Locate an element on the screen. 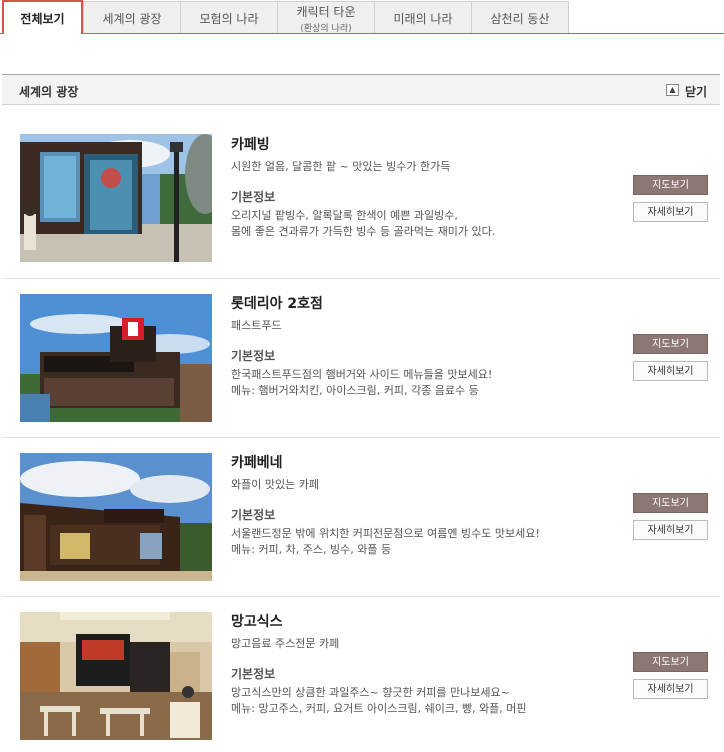 The width and height of the screenshot is (724, 752). lotteria-photo is located at coordinates (116, 358).